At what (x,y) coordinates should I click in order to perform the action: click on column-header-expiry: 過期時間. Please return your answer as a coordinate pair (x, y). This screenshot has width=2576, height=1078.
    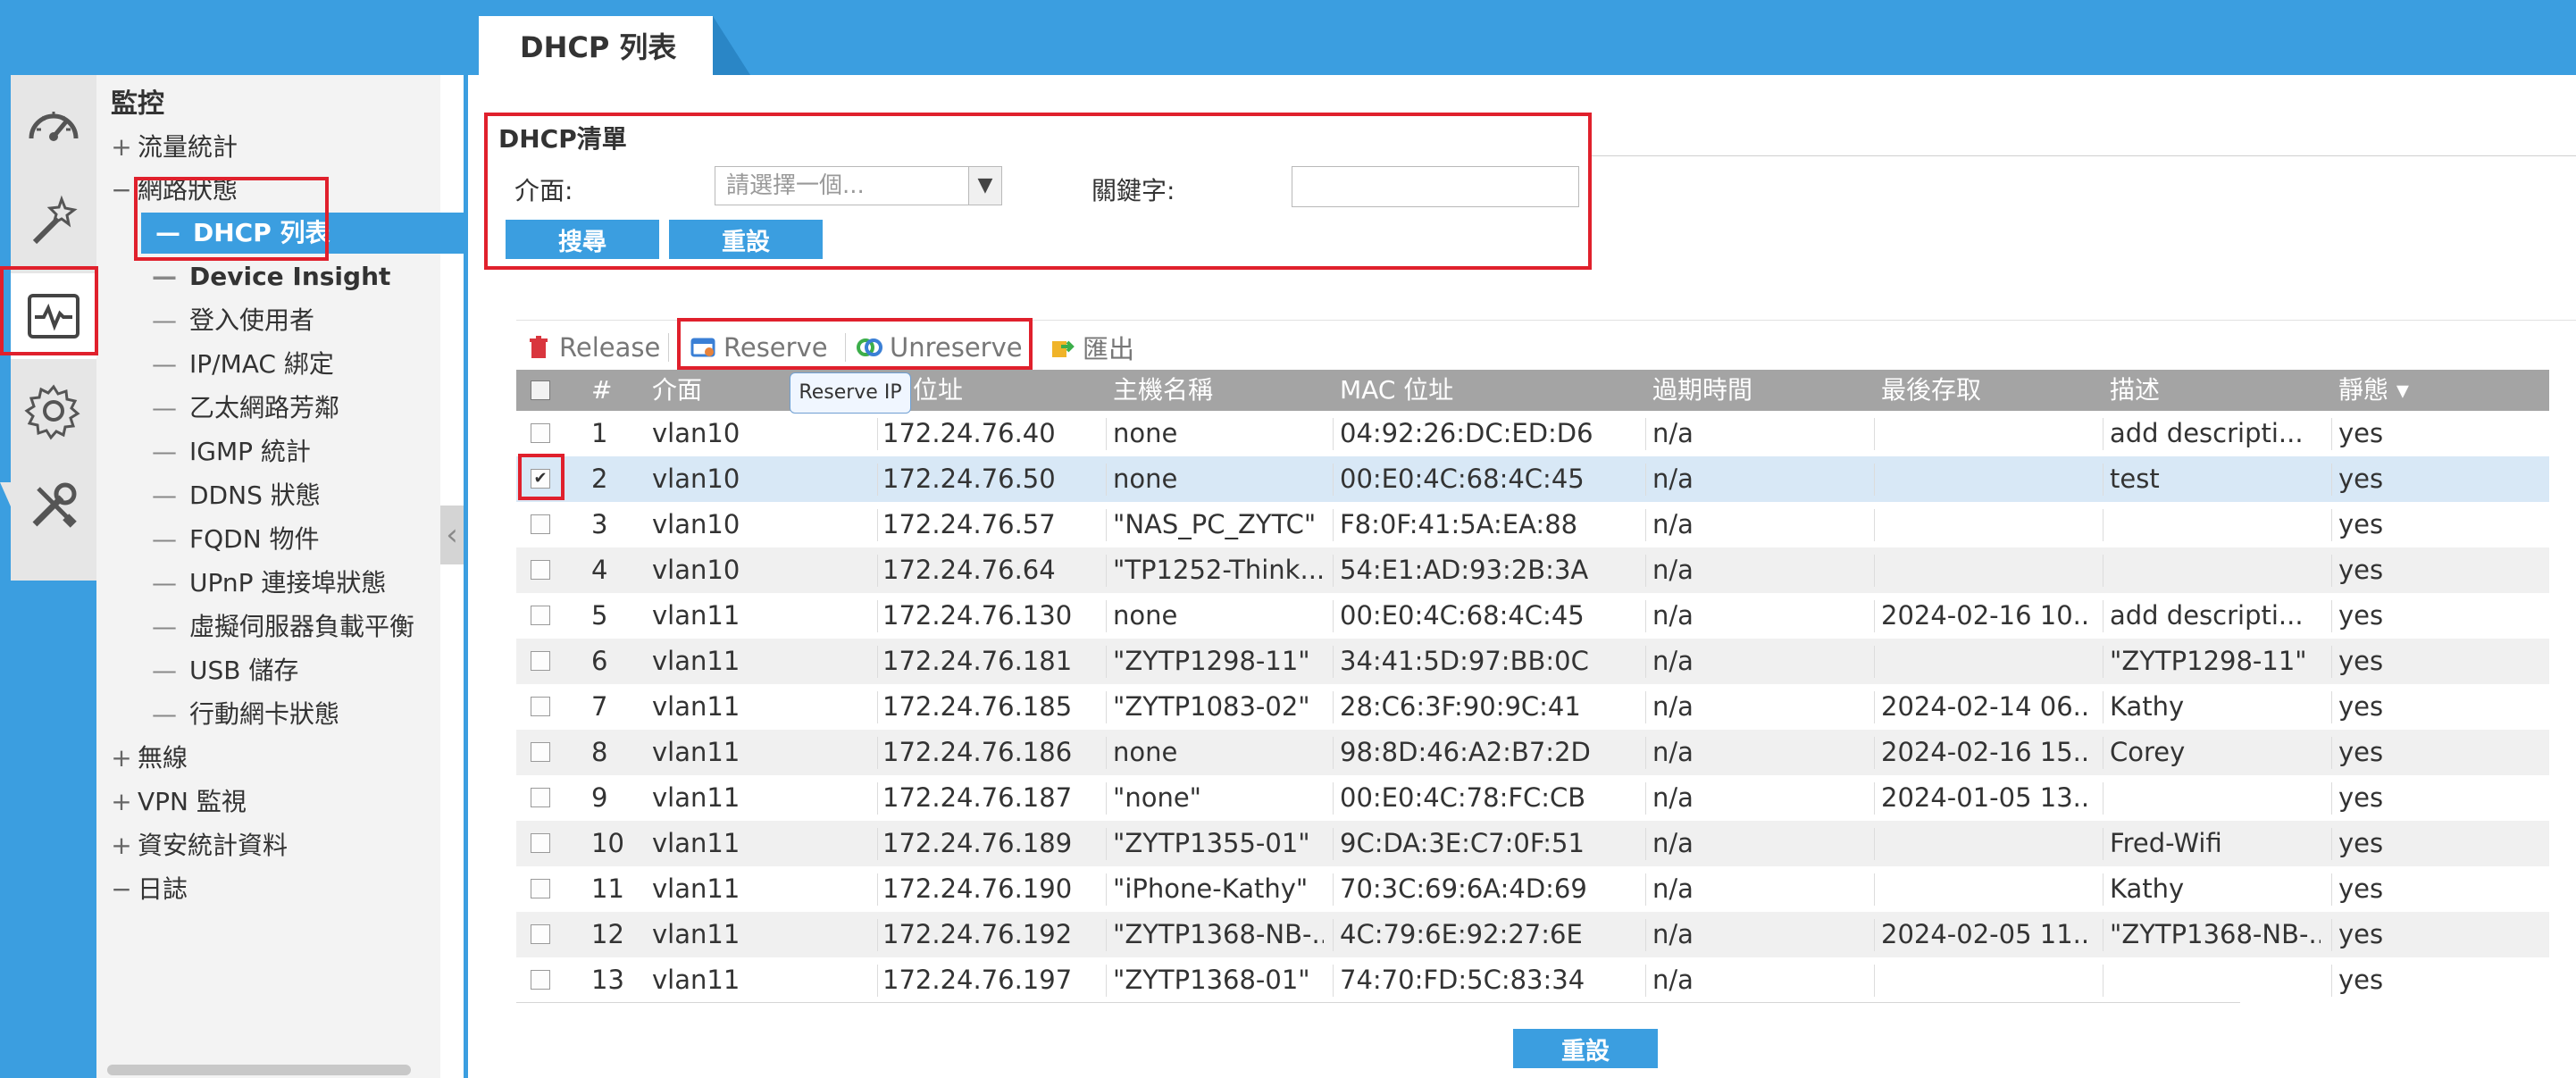
    Looking at the image, I should click on (1702, 390).